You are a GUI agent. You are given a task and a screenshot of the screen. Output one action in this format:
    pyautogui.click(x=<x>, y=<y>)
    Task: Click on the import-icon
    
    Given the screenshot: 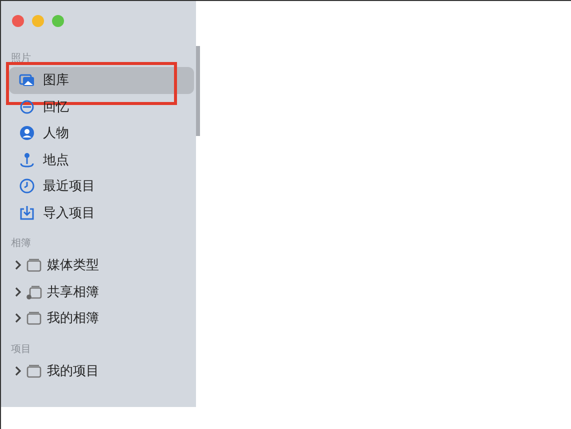 What is the action you would take?
    pyautogui.click(x=27, y=212)
    